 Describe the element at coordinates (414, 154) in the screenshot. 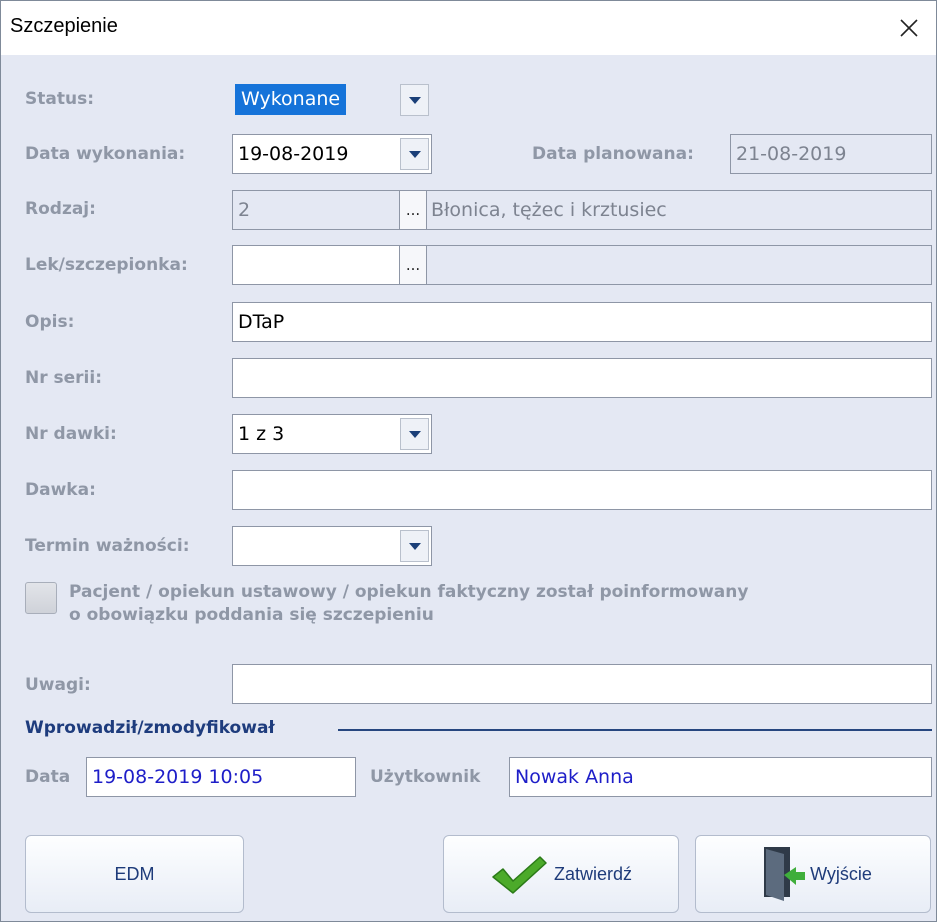

I see `data-wykonania-dropdown-button` at that location.